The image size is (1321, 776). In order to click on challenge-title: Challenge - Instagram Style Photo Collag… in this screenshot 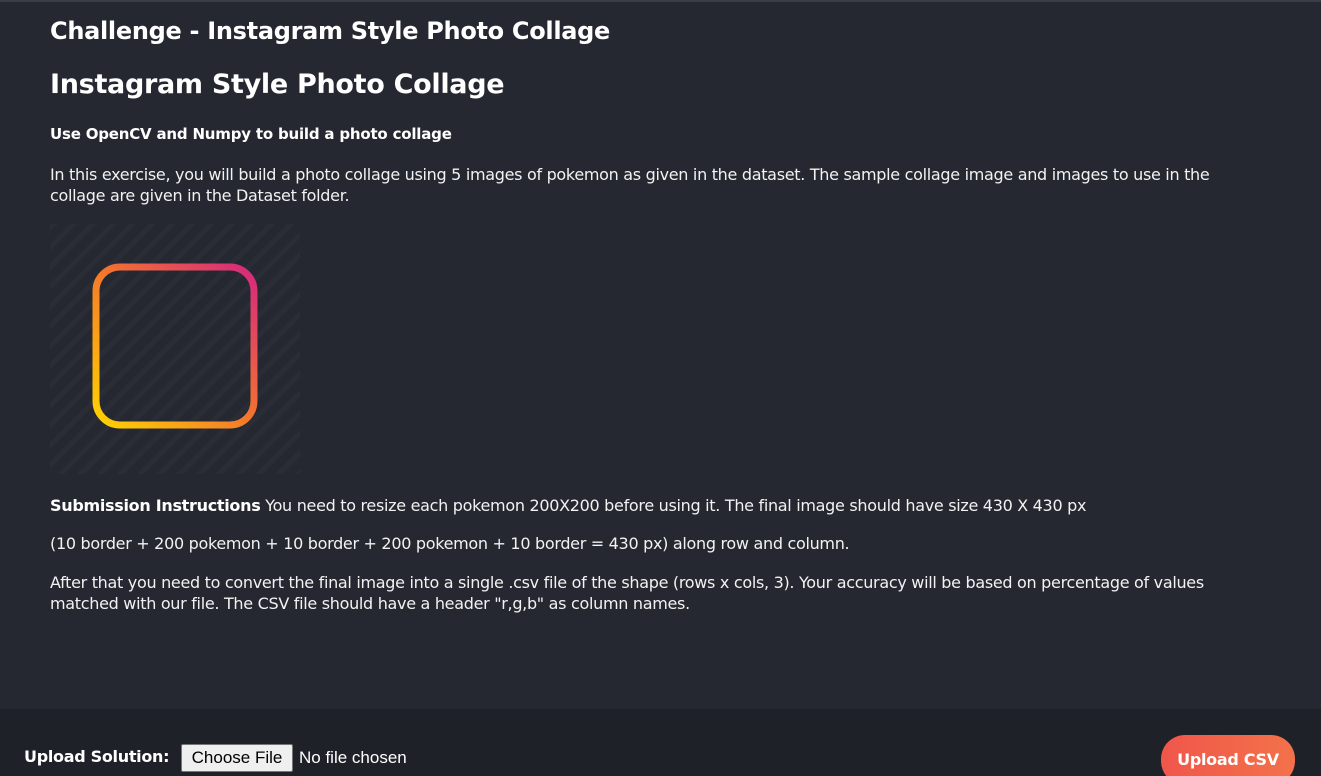, I will do `click(330, 31)`.